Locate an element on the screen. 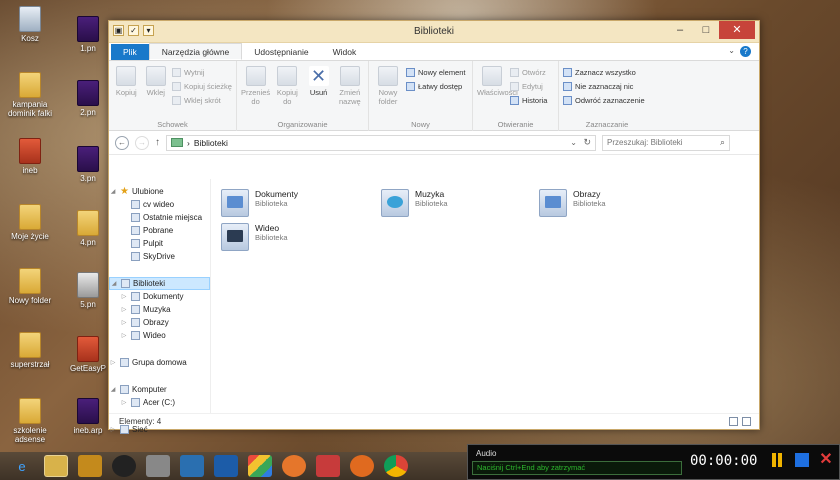  tab-plik: Plik is located at coordinates (130, 52).